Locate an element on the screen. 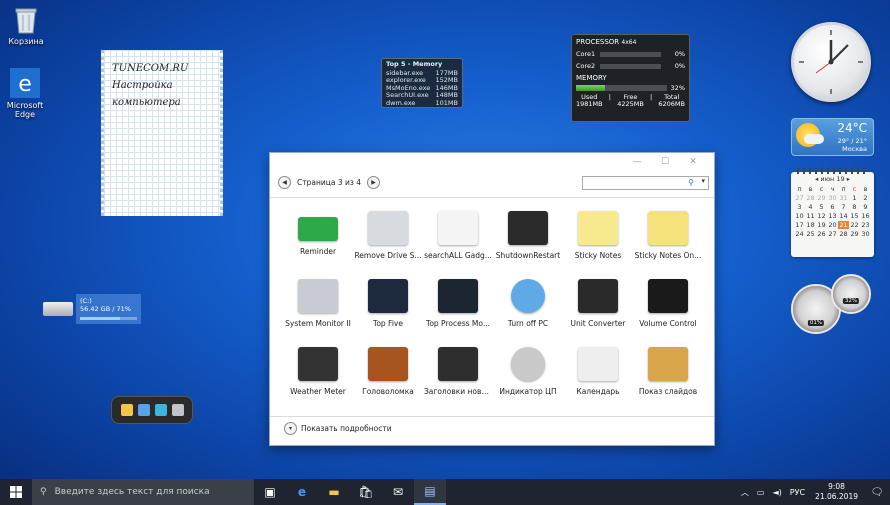 The height and width of the screenshot is (505, 890). recycle-bin-desktop-icon: Корзина is located at coordinates (26, 25).